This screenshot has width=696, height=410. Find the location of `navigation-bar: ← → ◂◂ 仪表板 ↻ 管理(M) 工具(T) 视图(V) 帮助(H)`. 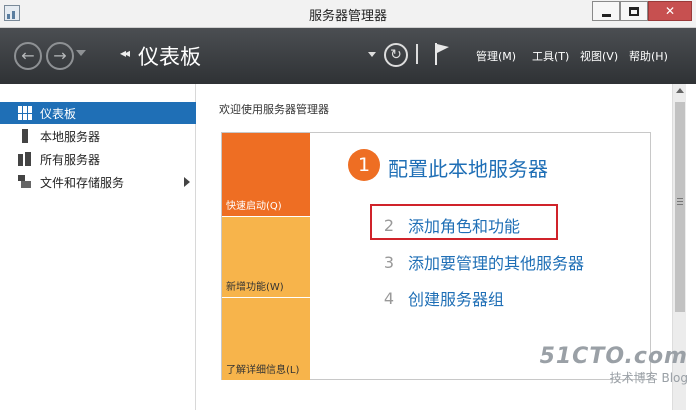

navigation-bar: ← → ◂◂ 仪表板 ↻ 管理(M) 工具(T) 视图(V) 帮助(H) is located at coordinates (348, 56).